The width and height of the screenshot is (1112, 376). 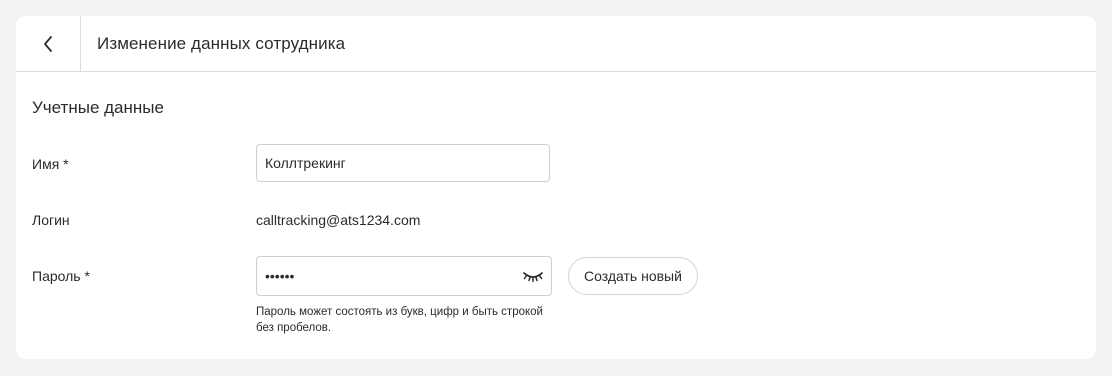 What do you see at coordinates (556, 44) in the screenshot?
I see `page-header: Изменение данных сотрудника` at bounding box center [556, 44].